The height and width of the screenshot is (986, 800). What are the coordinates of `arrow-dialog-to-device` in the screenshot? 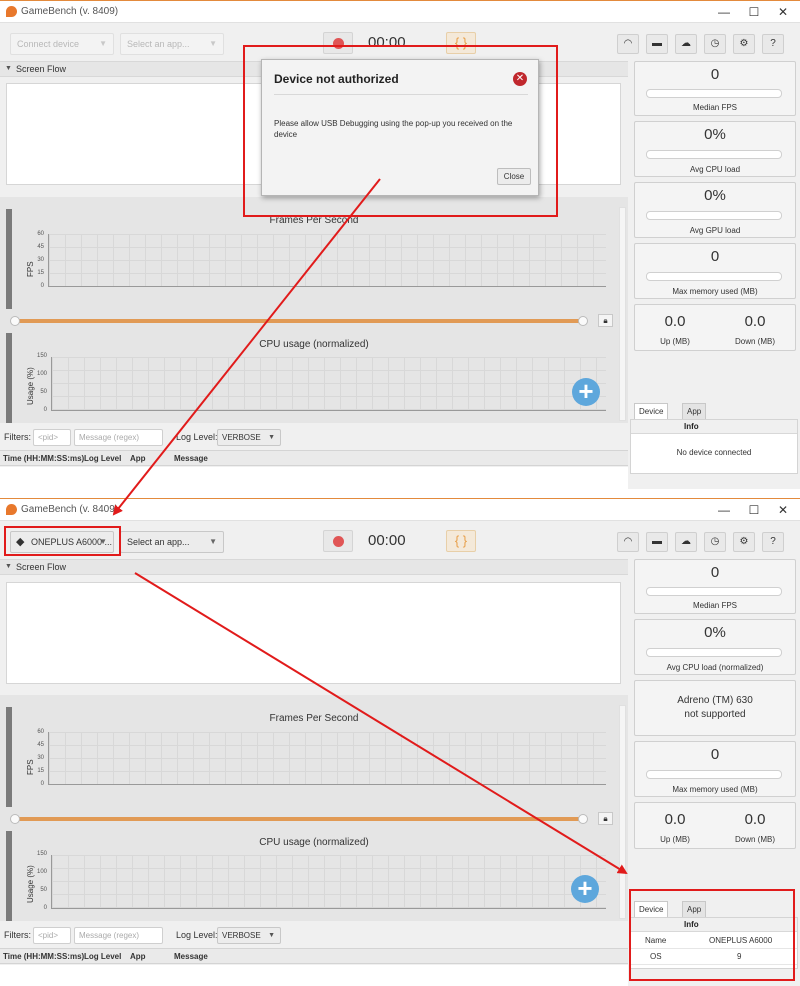 It's located at (246, 347).